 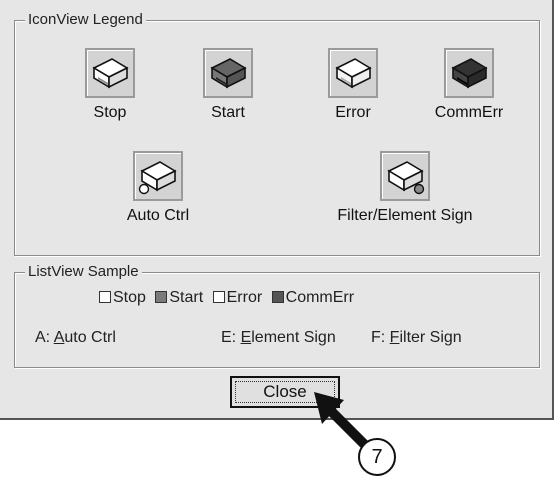 I want to click on ac-unit-error-icon, so click(x=353, y=73).